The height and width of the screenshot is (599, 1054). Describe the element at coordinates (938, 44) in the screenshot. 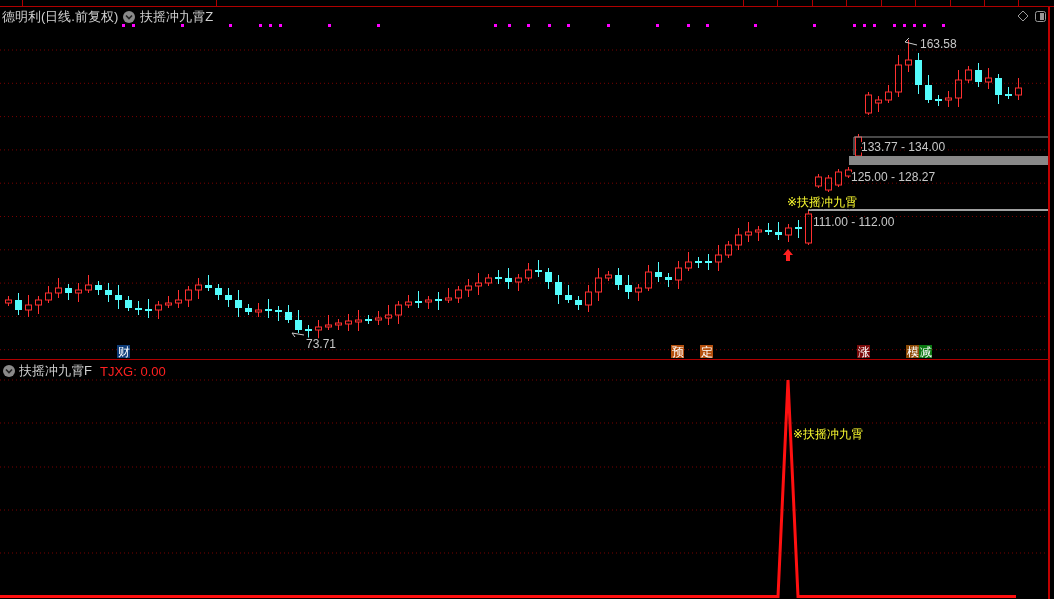

I see `high-price-label: 163.58` at that location.